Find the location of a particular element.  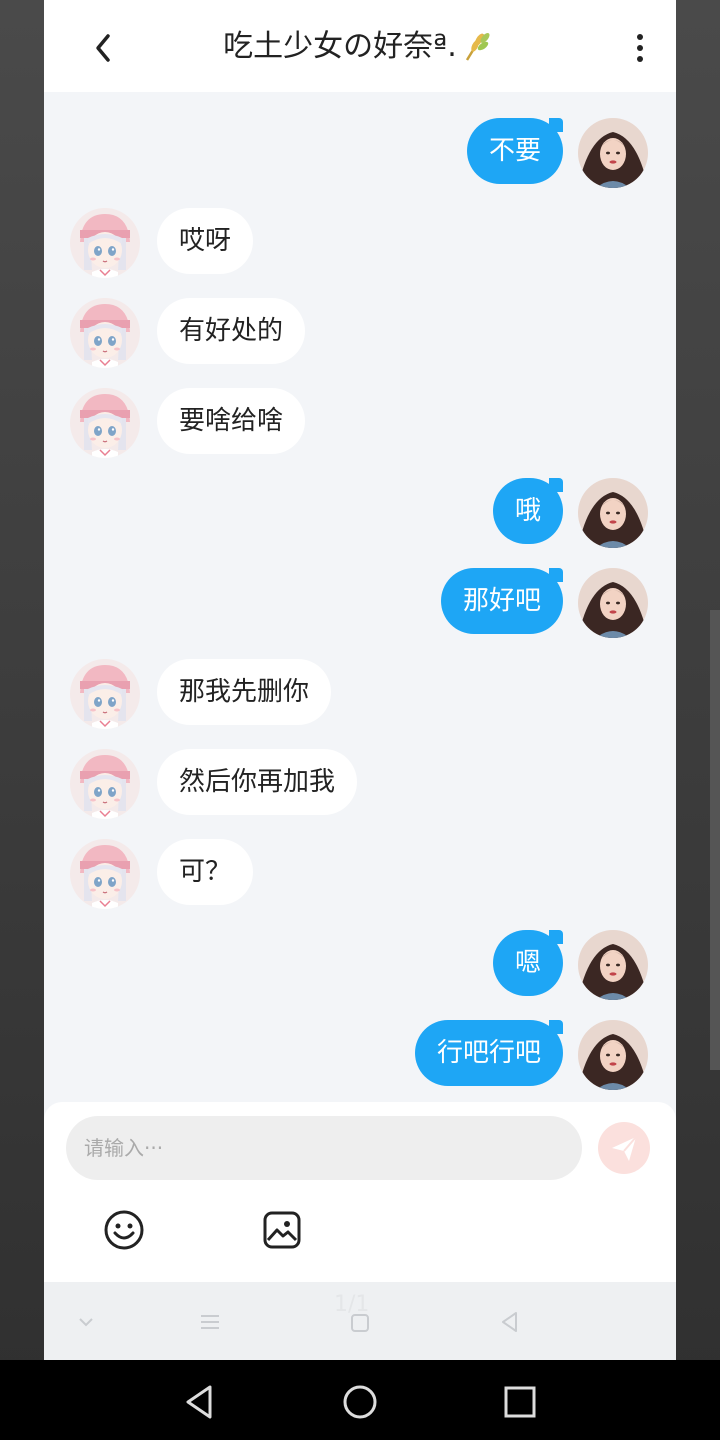

background-stripe is located at coordinates (715, 840).